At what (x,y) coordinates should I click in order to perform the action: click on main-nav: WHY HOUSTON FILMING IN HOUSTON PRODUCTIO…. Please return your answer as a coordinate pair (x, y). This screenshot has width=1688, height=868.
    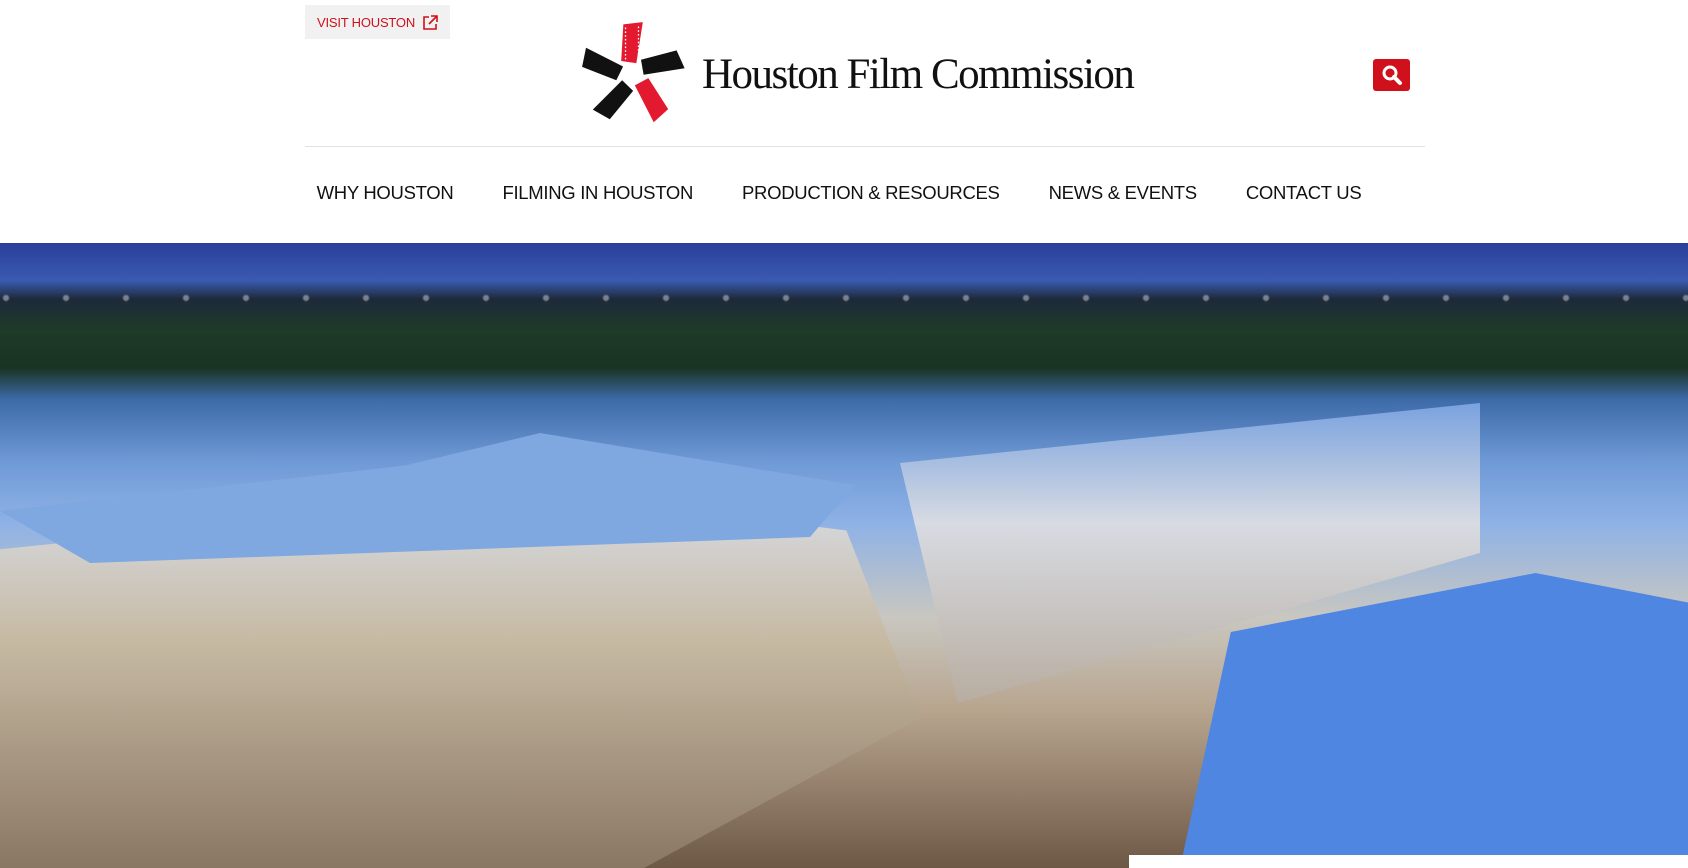
    Looking at the image, I should click on (844, 193).